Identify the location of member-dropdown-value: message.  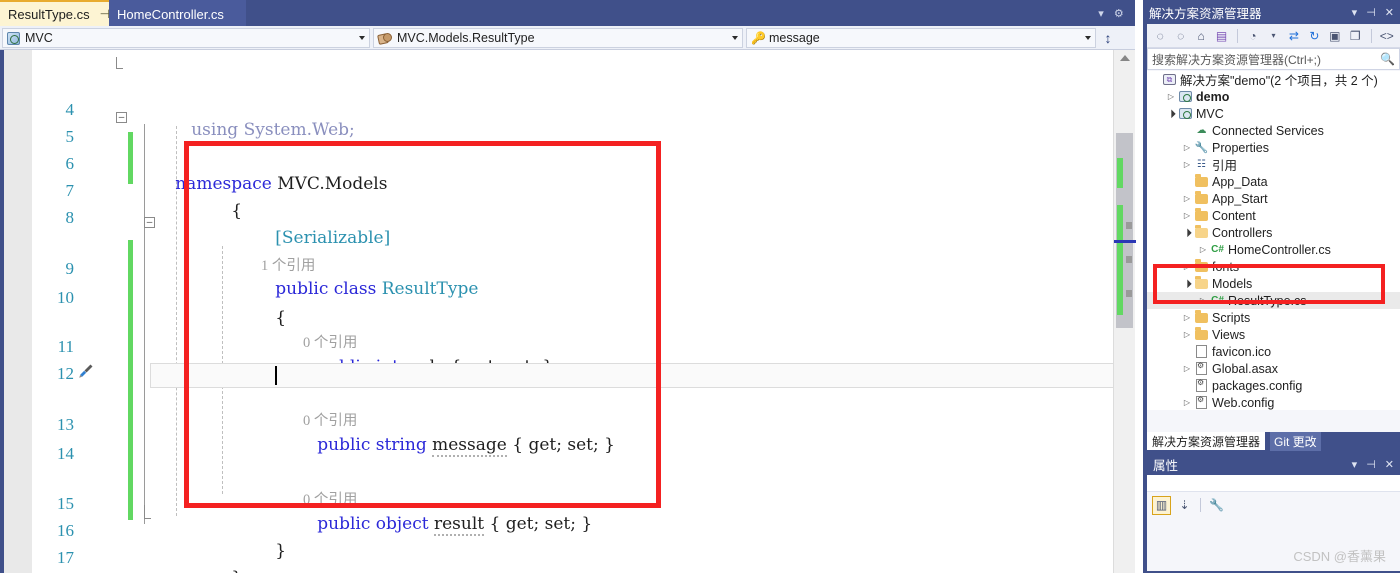
(794, 38).